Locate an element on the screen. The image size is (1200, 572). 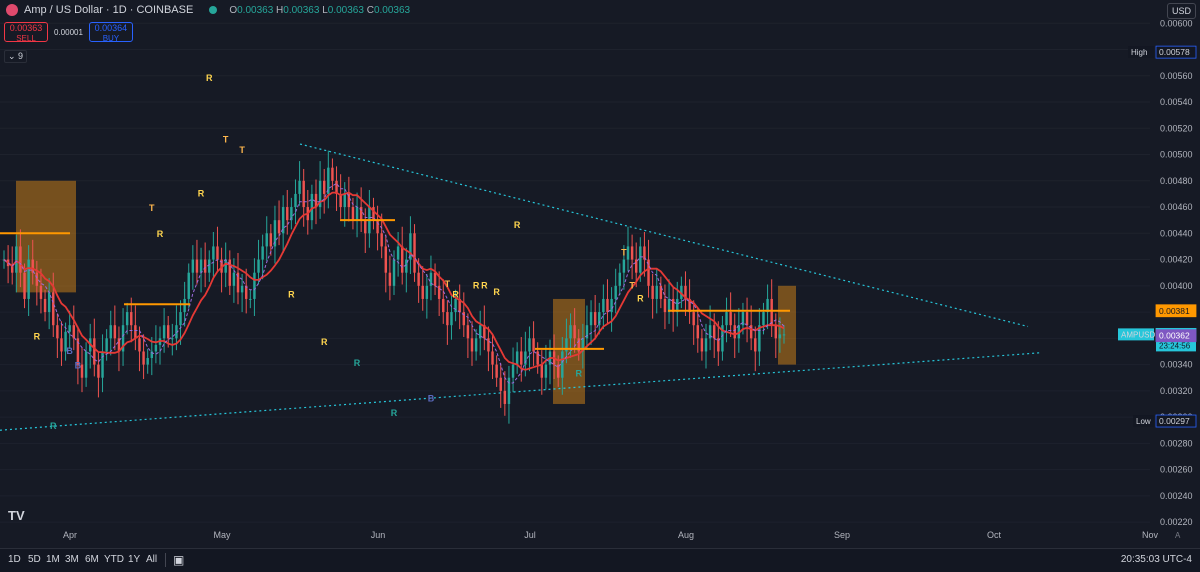
y-tick-label: 0.00420 is located at coordinates (1176, 260).